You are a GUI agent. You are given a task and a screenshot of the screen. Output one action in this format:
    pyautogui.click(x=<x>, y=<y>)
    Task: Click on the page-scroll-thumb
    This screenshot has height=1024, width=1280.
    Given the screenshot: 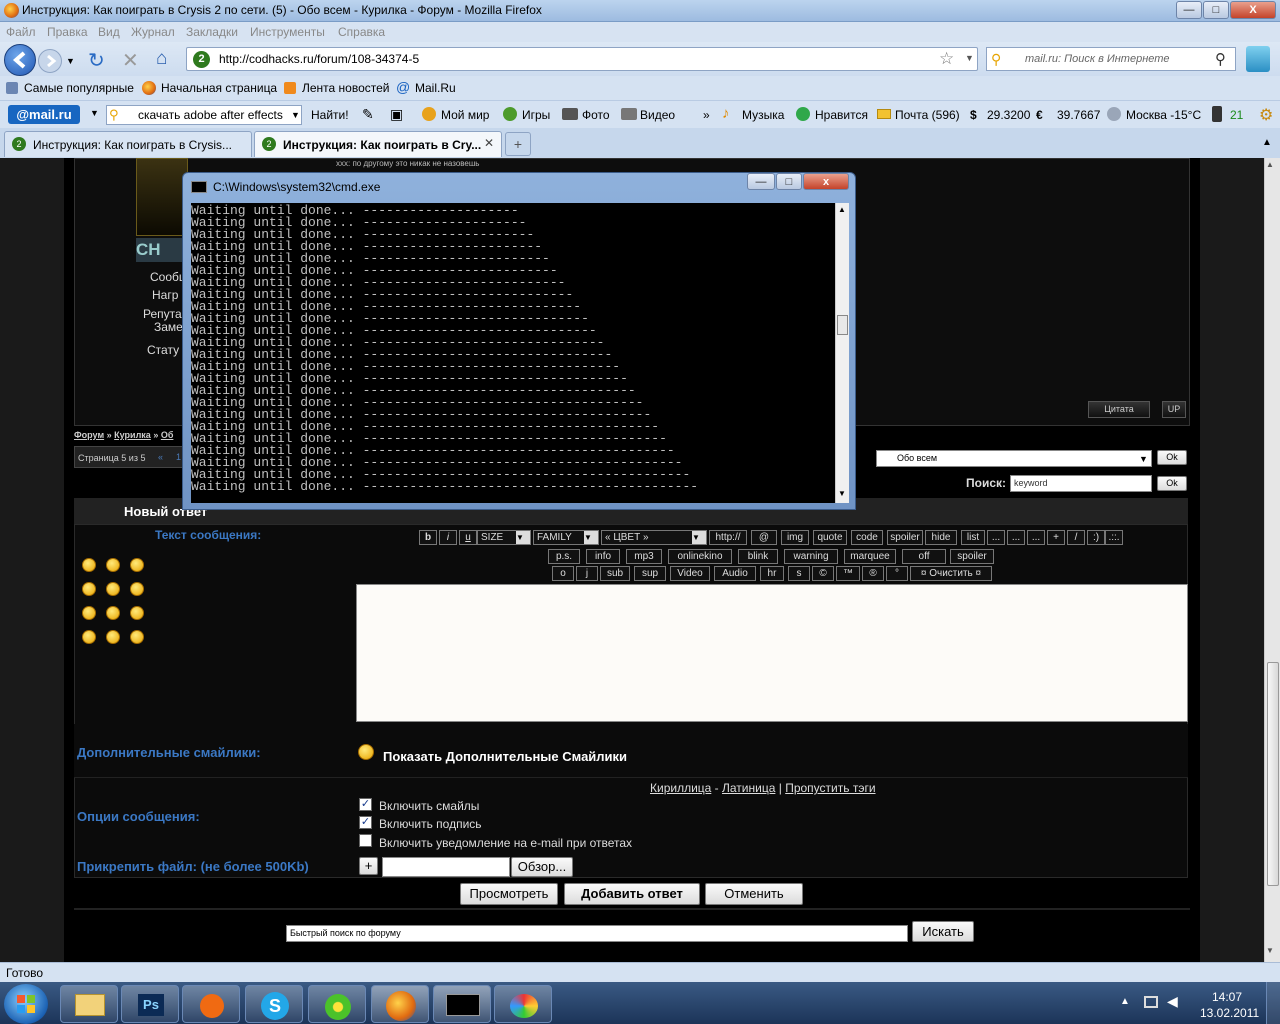 What is the action you would take?
    pyautogui.click(x=1273, y=774)
    